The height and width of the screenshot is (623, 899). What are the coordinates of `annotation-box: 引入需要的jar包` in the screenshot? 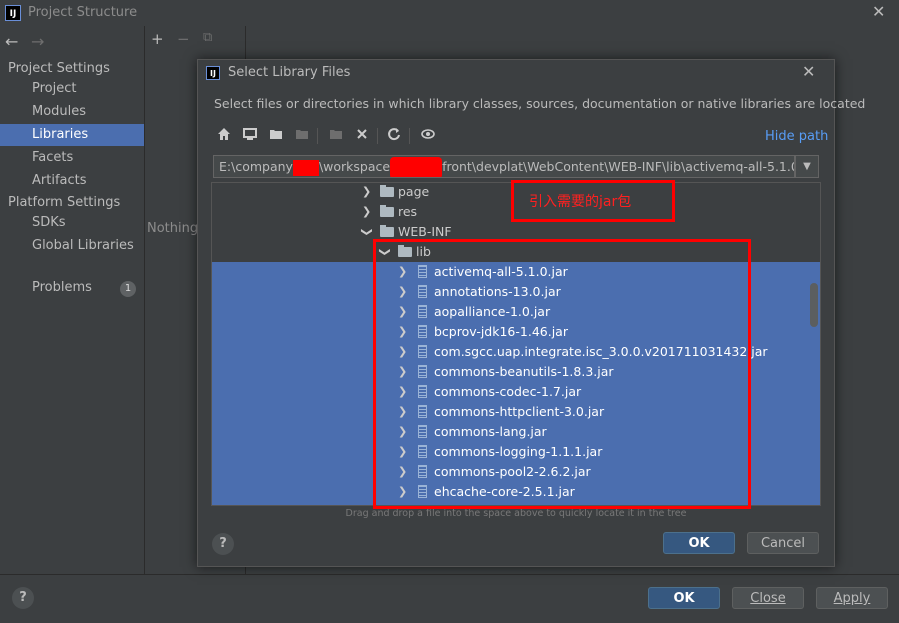 It's located at (593, 201).